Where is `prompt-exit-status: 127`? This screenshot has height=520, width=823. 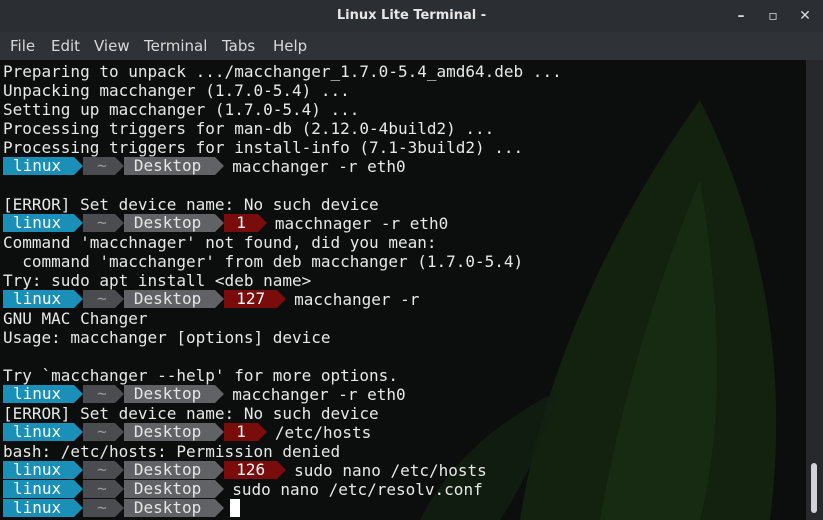
prompt-exit-status: 127 is located at coordinates (251, 299).